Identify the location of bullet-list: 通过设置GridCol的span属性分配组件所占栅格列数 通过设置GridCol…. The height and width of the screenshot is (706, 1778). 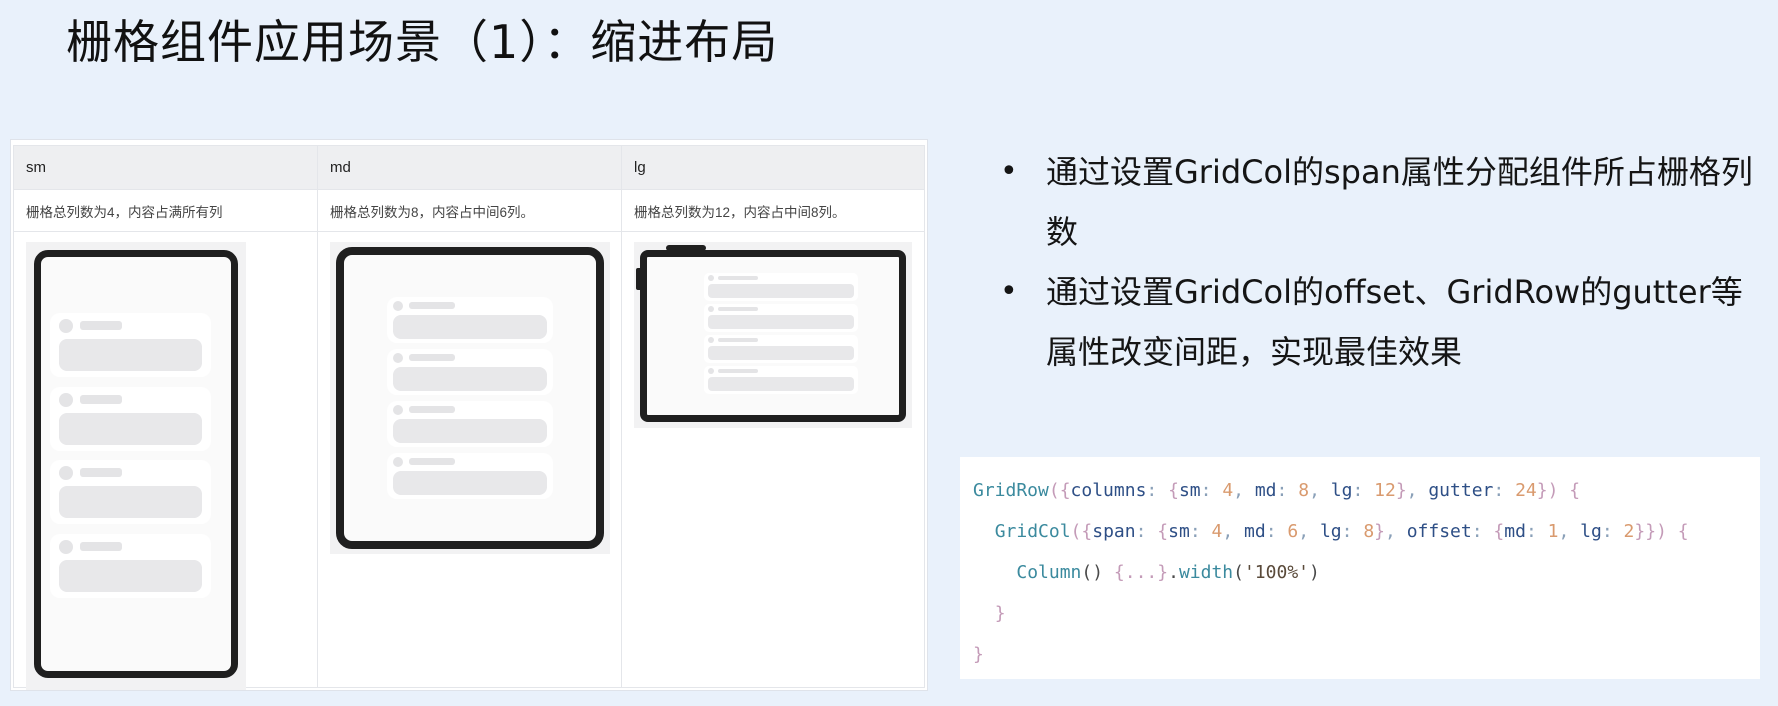
(1380, 262).